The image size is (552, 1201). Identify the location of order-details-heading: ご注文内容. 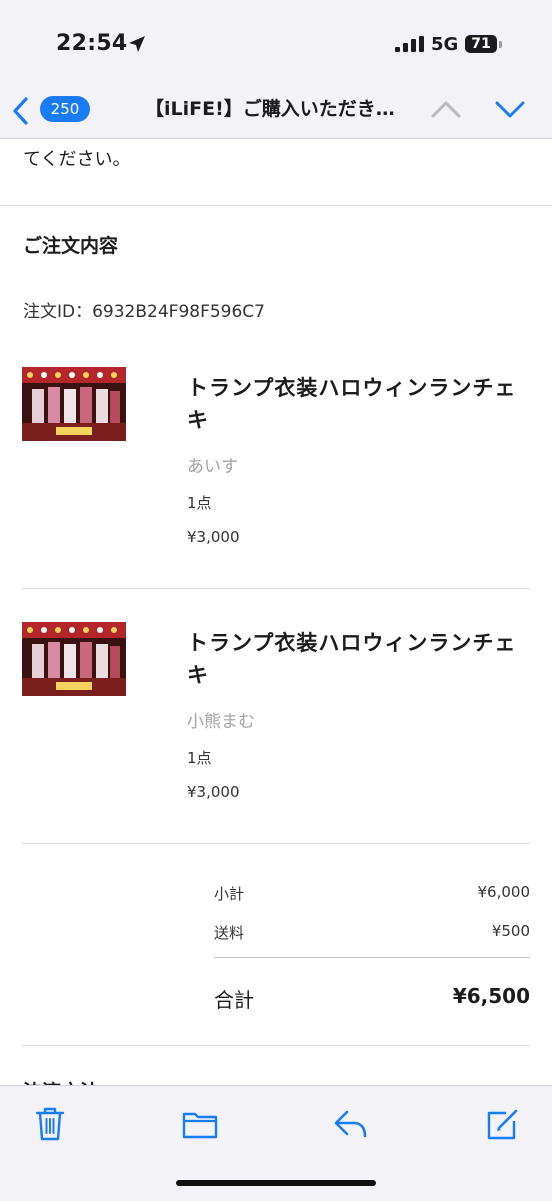
(71, 246).